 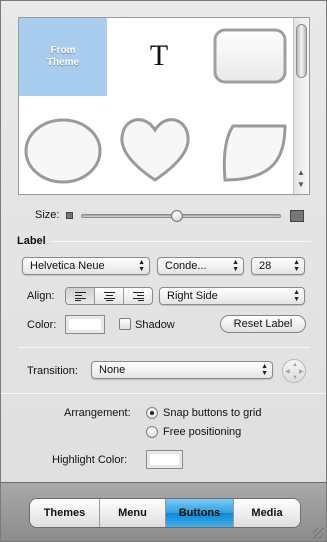 I want to click on shape-heart, so click(x=155, y=148).